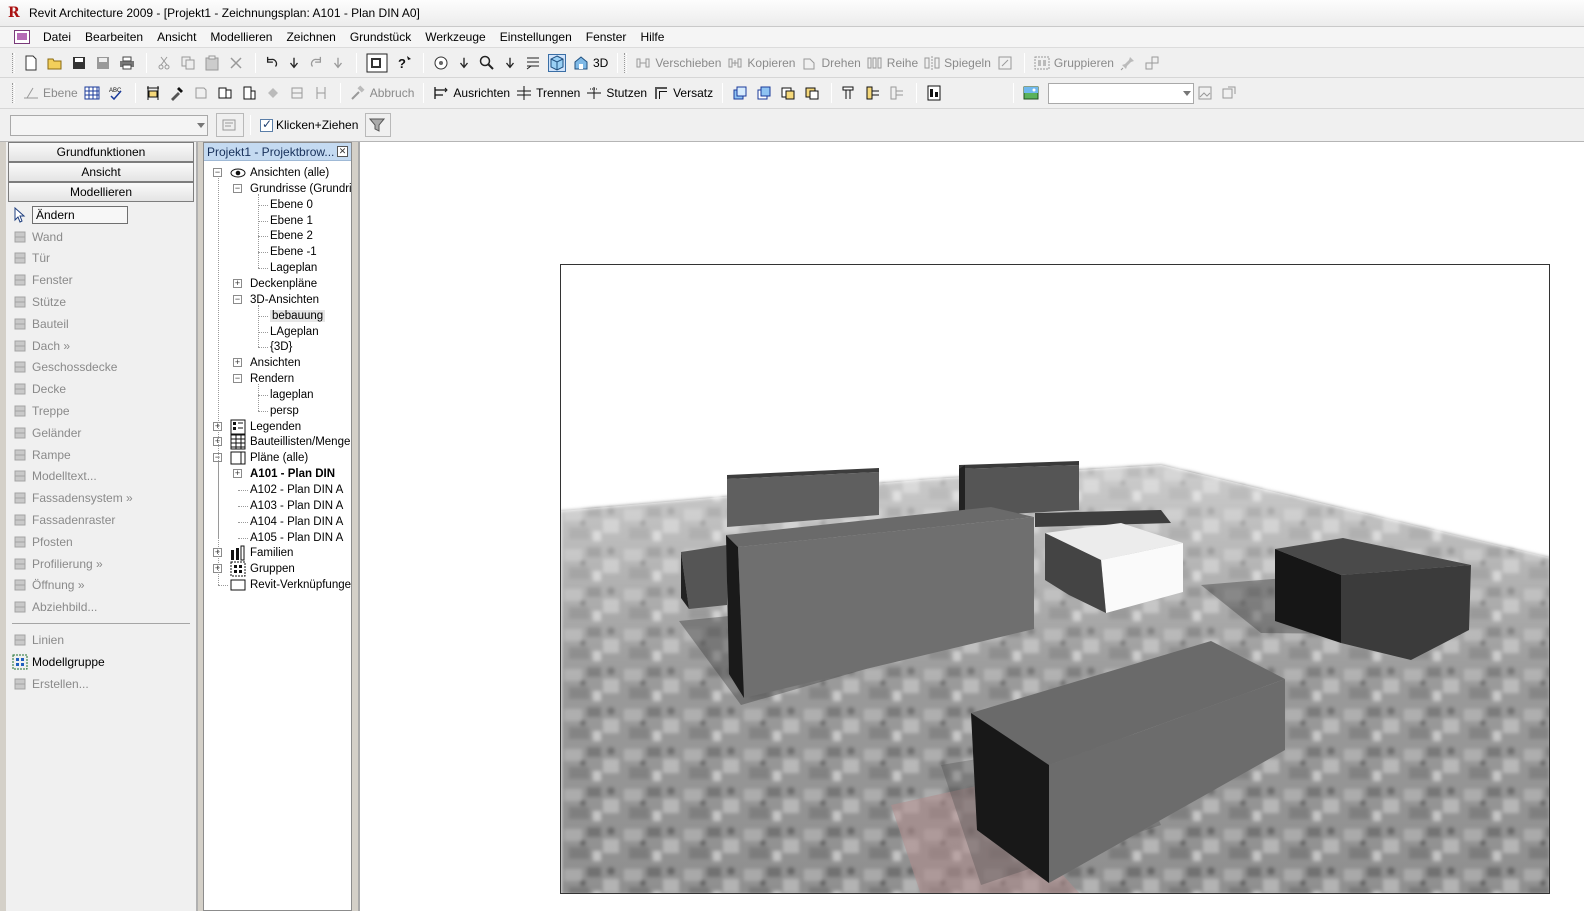 The height and width of the screenshot is (911, 1584). Describe the element at coordinates (101, 662) in the screenshot. I see `tool-model-group: Modellgruppe` at that location.